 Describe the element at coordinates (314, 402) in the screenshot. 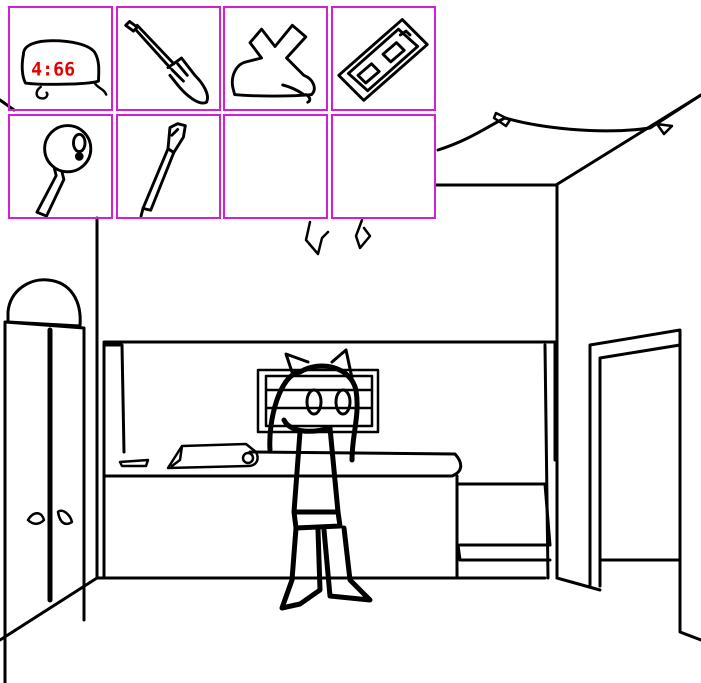

I see `character-eye-left` at that location.